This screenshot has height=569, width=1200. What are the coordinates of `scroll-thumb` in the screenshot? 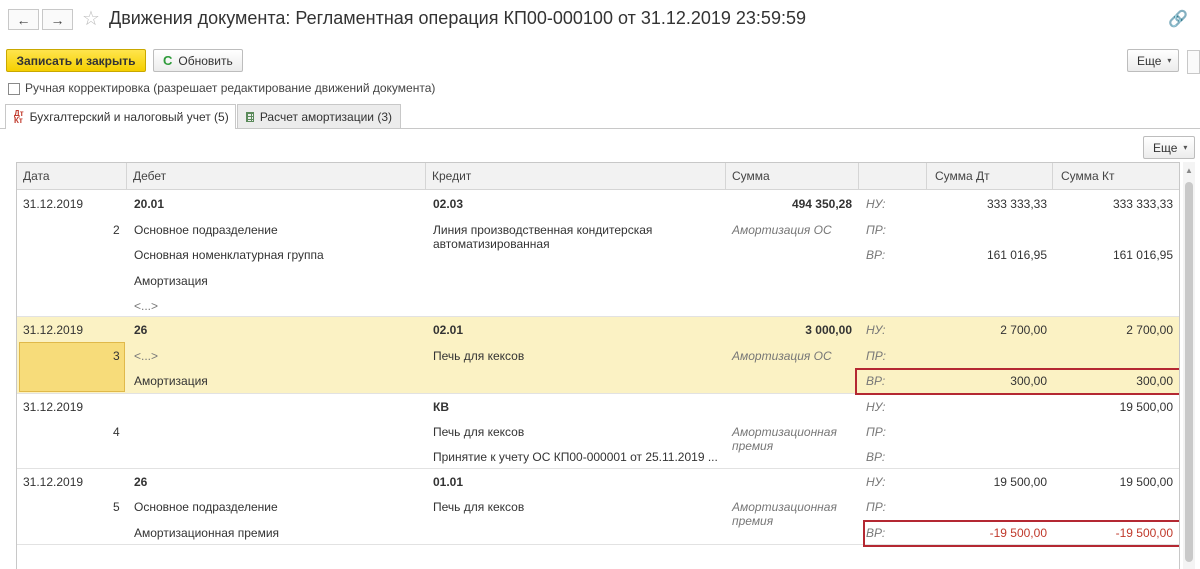 It's located at (1189, 372).